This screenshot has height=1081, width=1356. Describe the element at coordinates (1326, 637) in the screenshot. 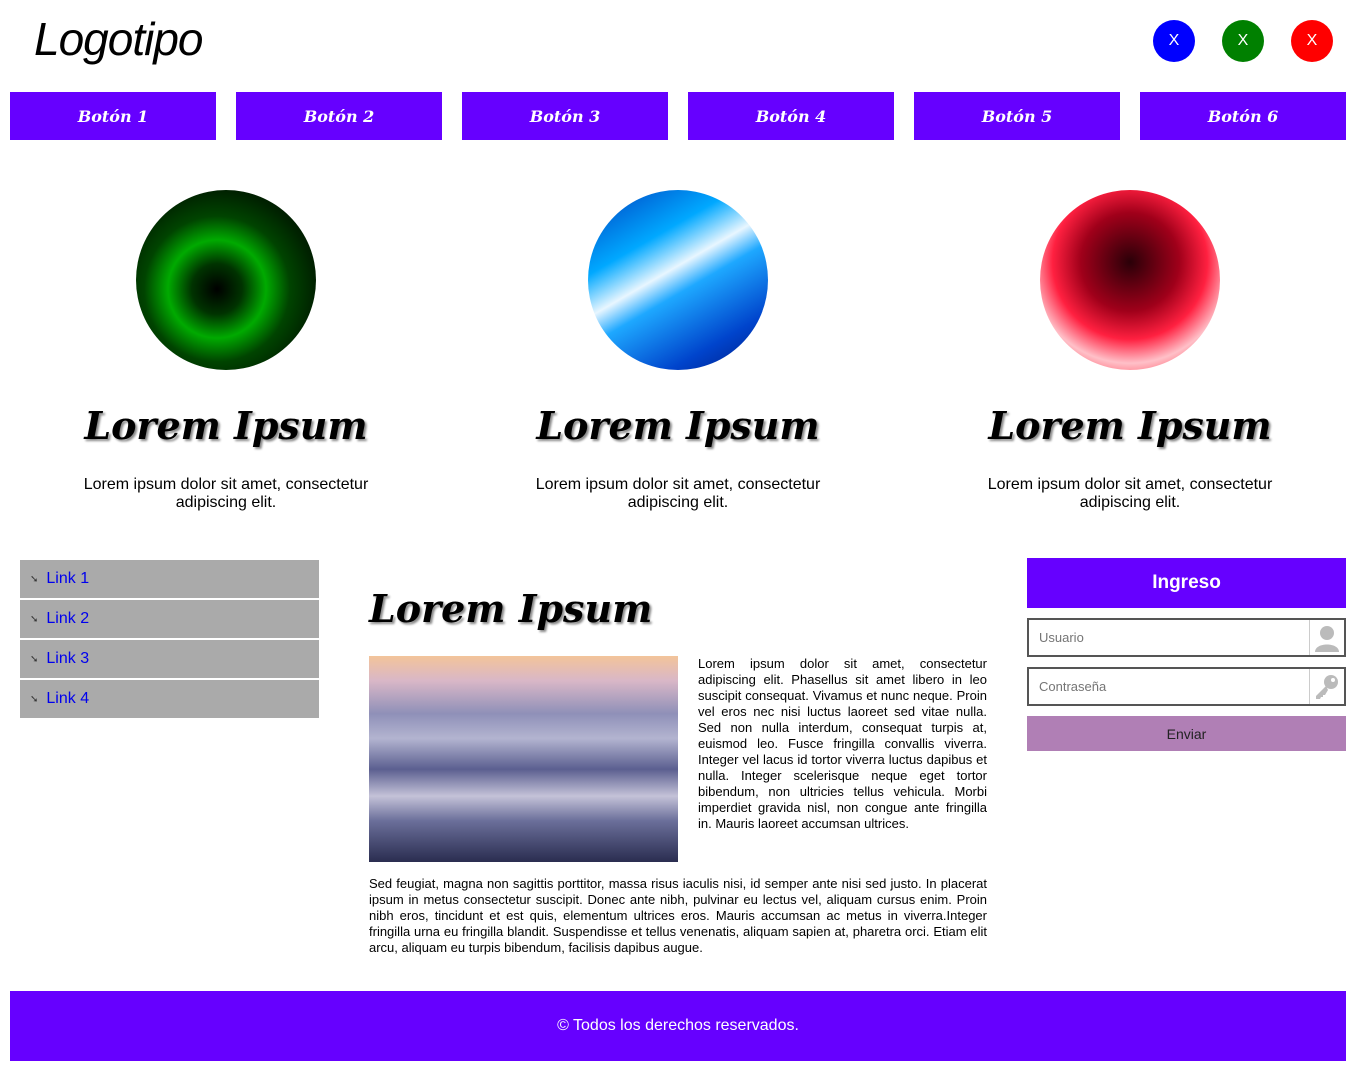

I see `user-icon` at that location.